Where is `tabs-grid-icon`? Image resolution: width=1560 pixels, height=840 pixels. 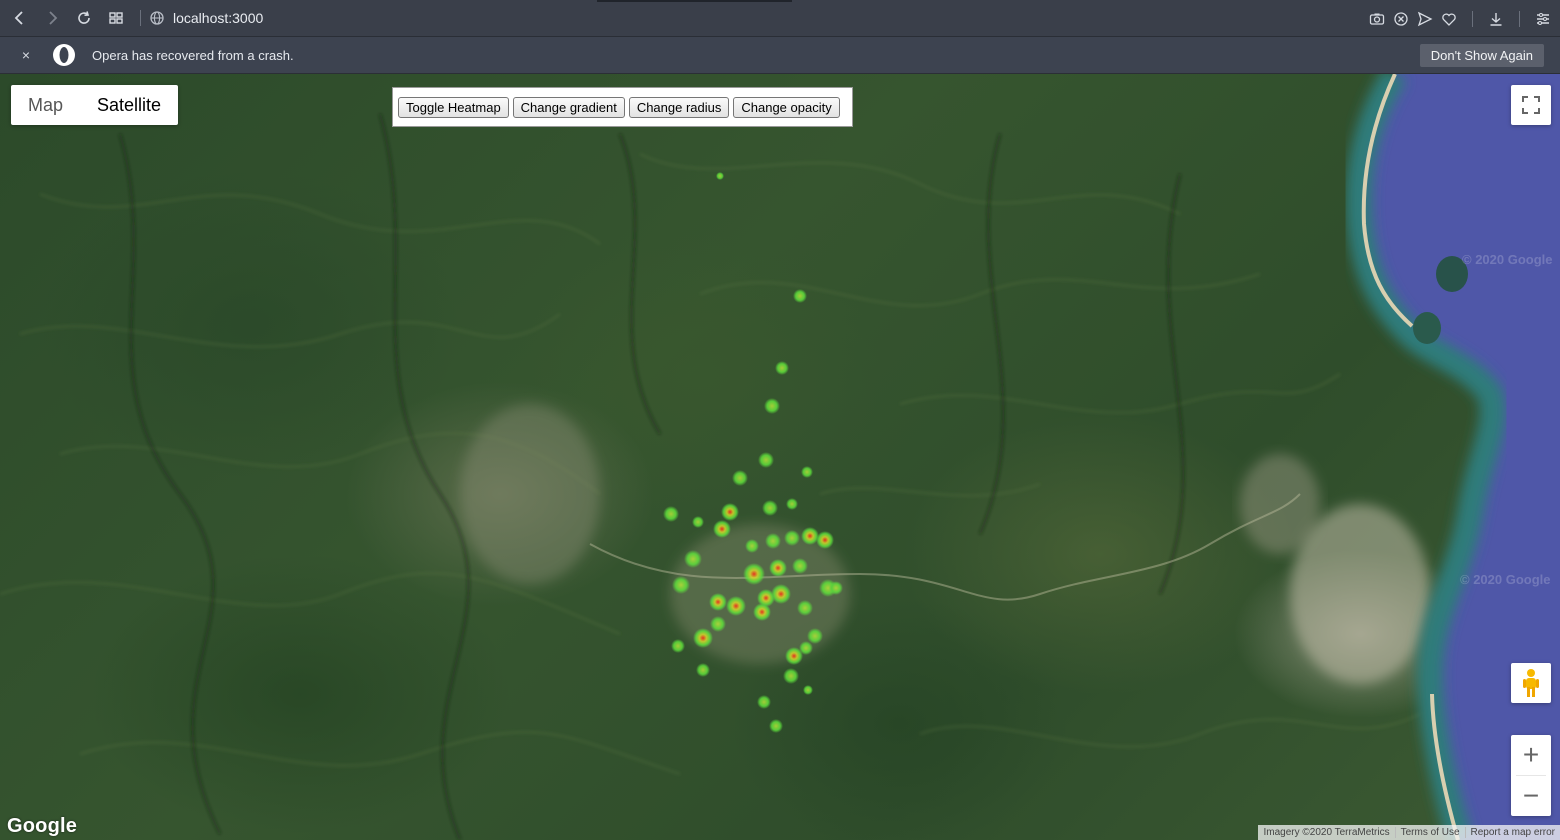 tabs-grid-icon is located at coordinates (116, 18).